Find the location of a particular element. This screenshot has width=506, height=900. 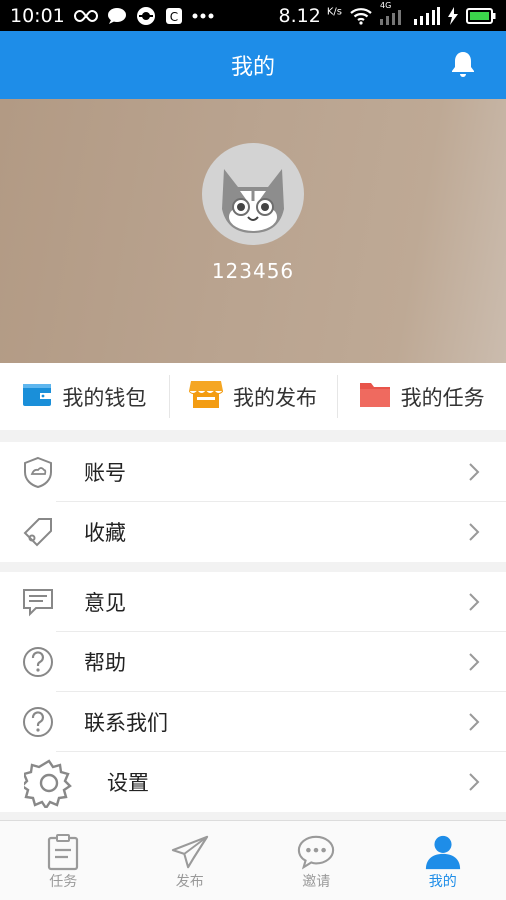

tab-label: 任务 is located at coordinates (63, 882).